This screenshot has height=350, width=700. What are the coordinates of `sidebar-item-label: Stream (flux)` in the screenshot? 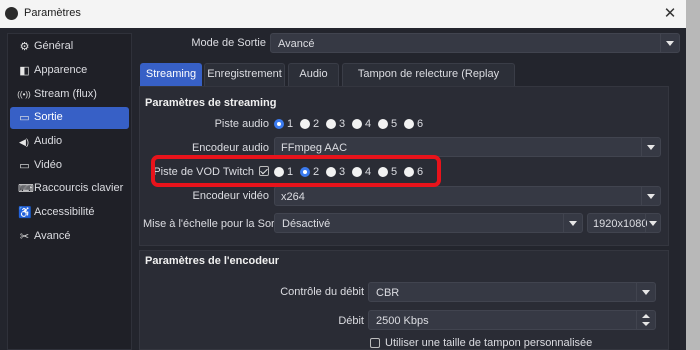 It's located at (65, 94).